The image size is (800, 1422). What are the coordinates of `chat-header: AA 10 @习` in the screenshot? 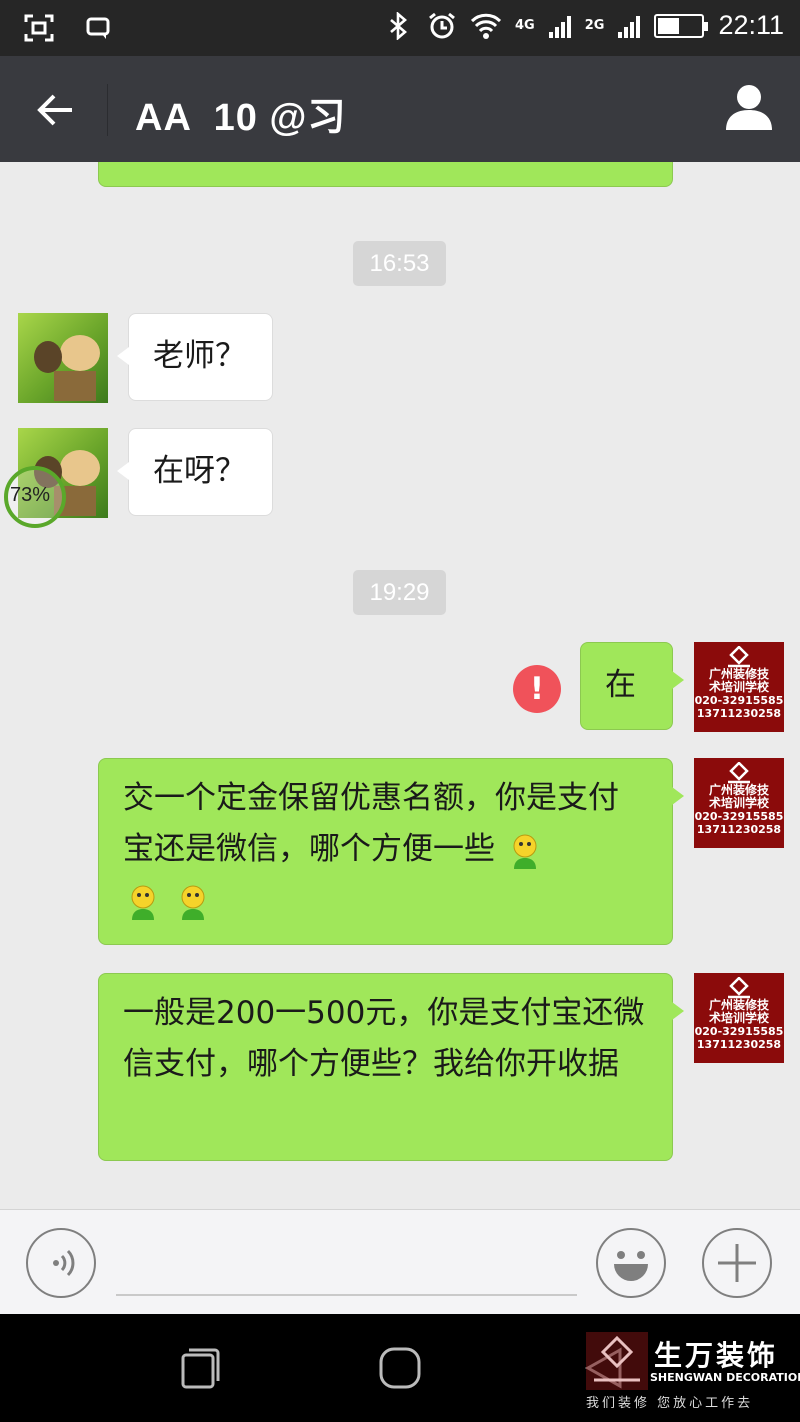 It's located at (400, 109).